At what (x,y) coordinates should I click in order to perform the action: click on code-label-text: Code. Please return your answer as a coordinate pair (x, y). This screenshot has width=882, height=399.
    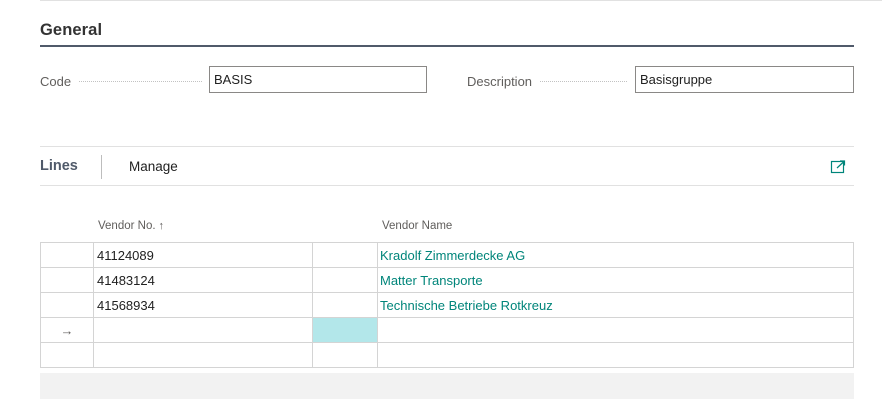
    Looking at the image, I should click on (56, 81).